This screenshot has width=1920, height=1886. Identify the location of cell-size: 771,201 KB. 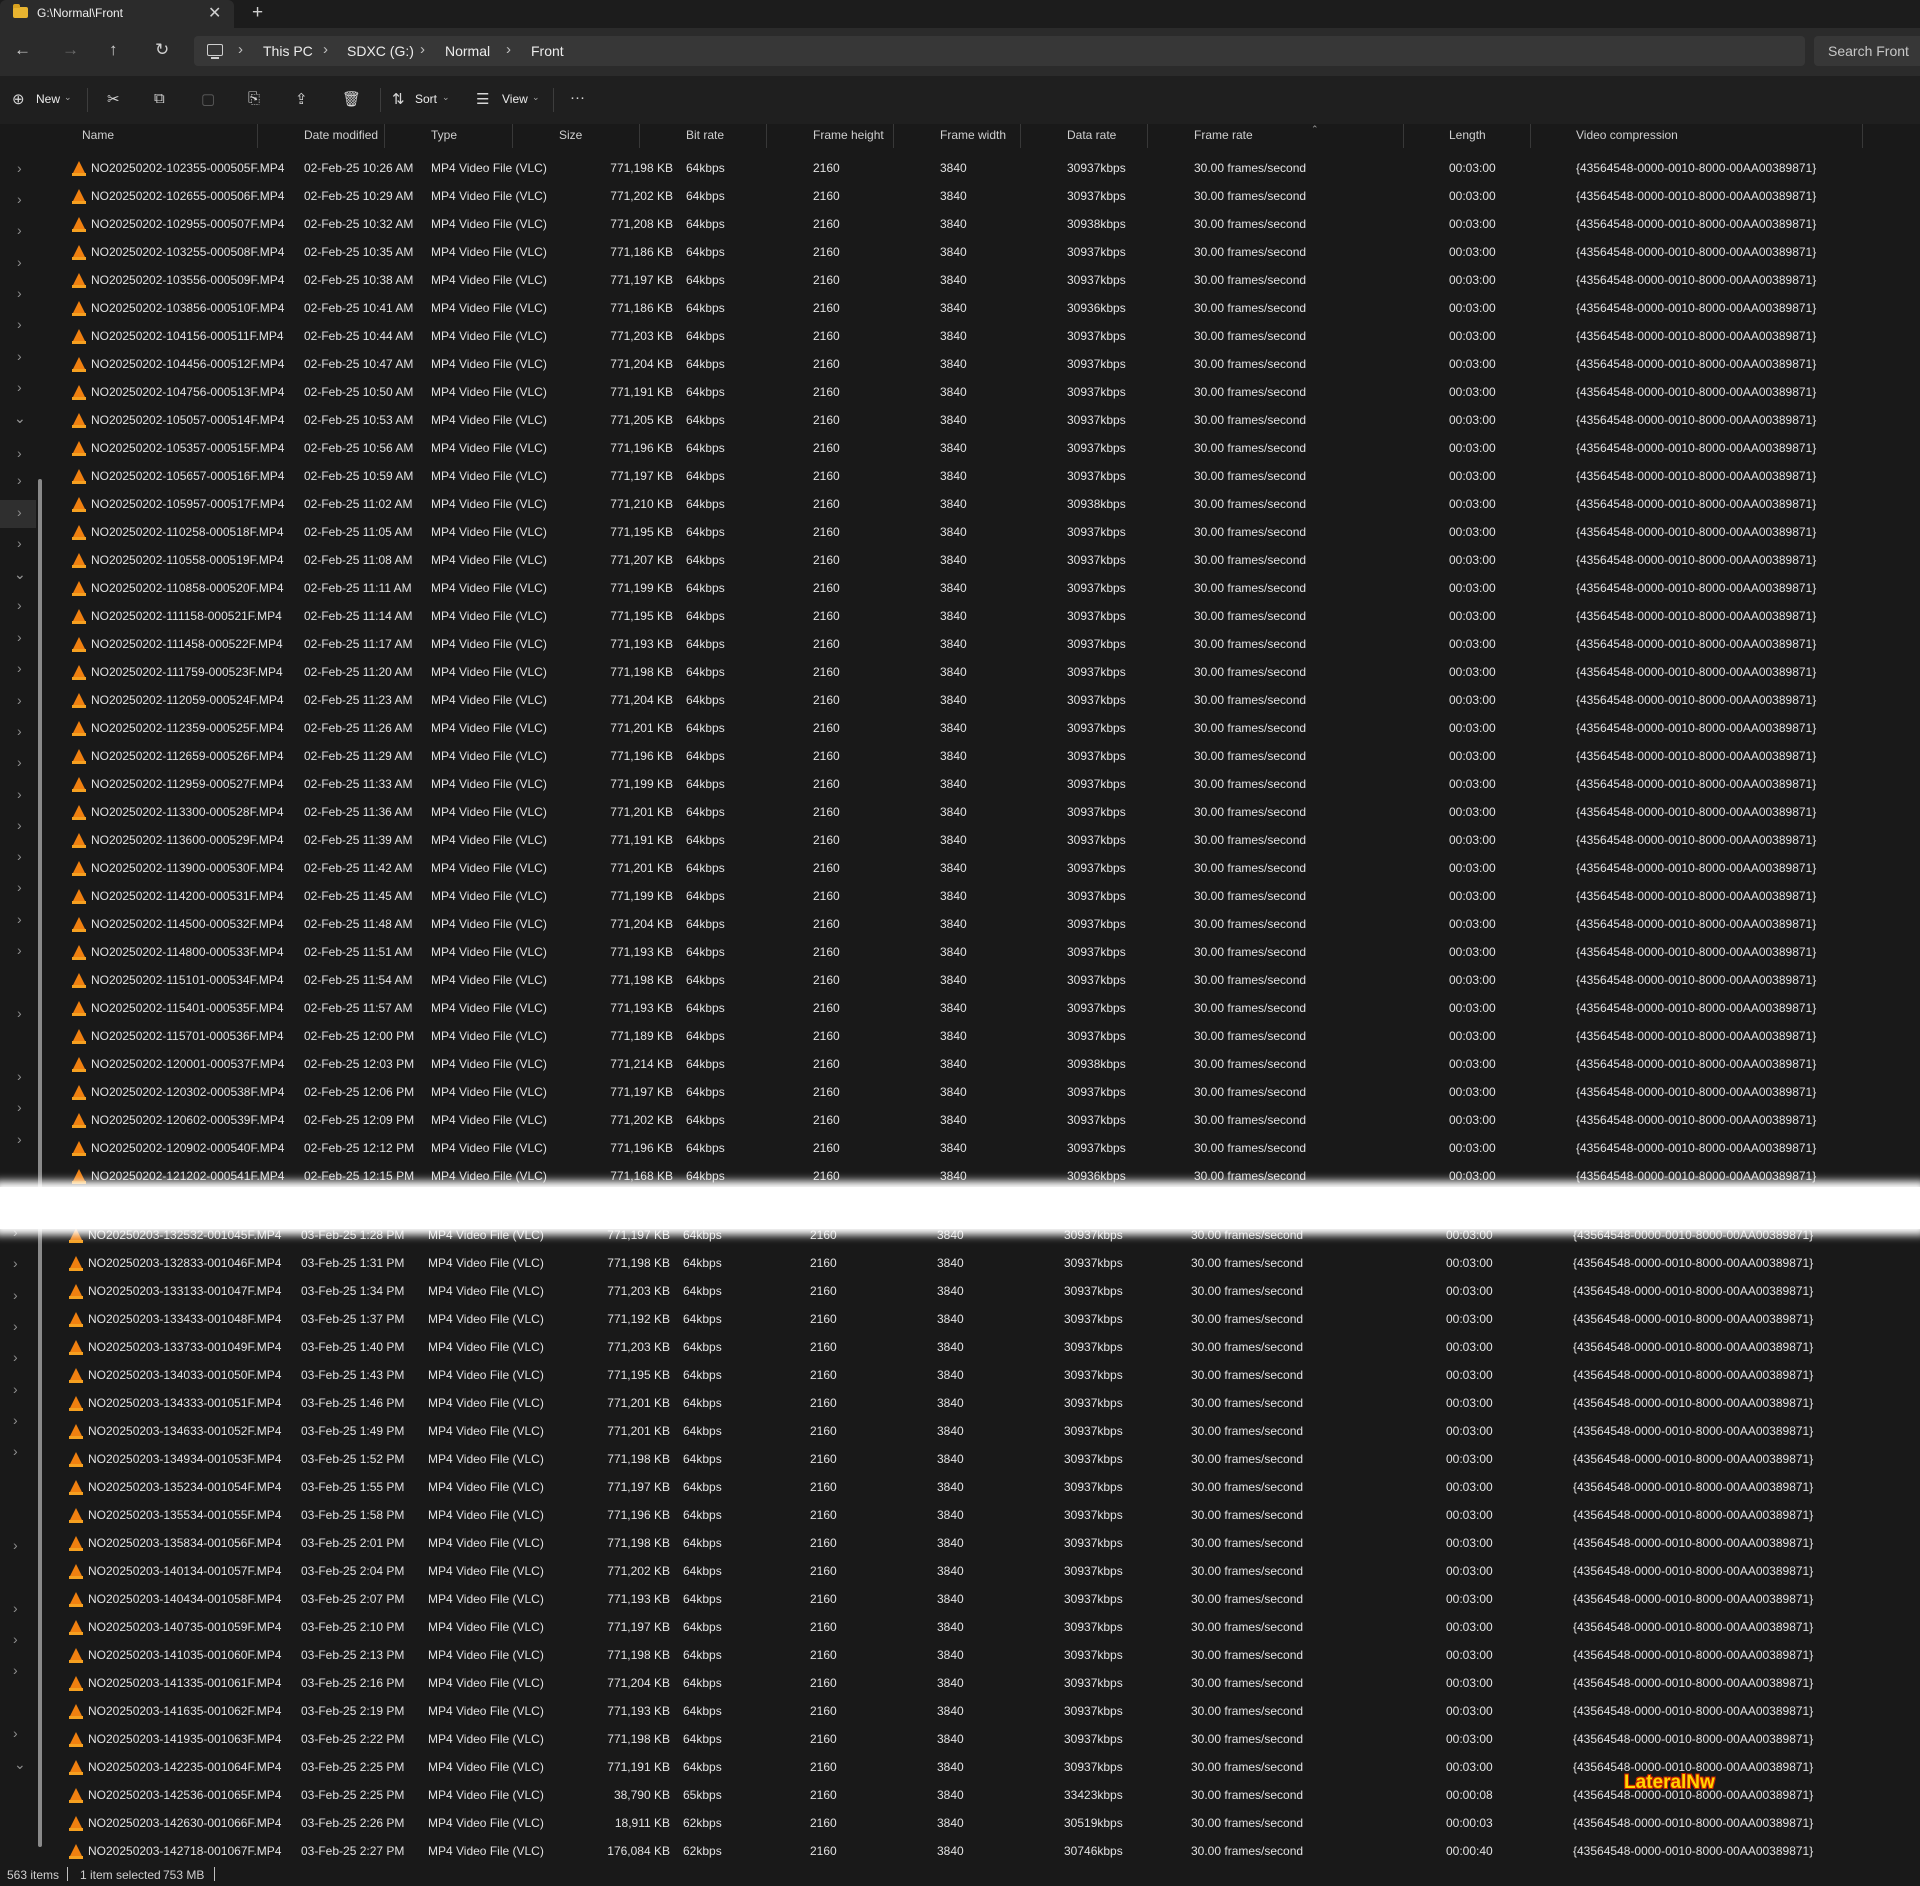
(638, 1431).